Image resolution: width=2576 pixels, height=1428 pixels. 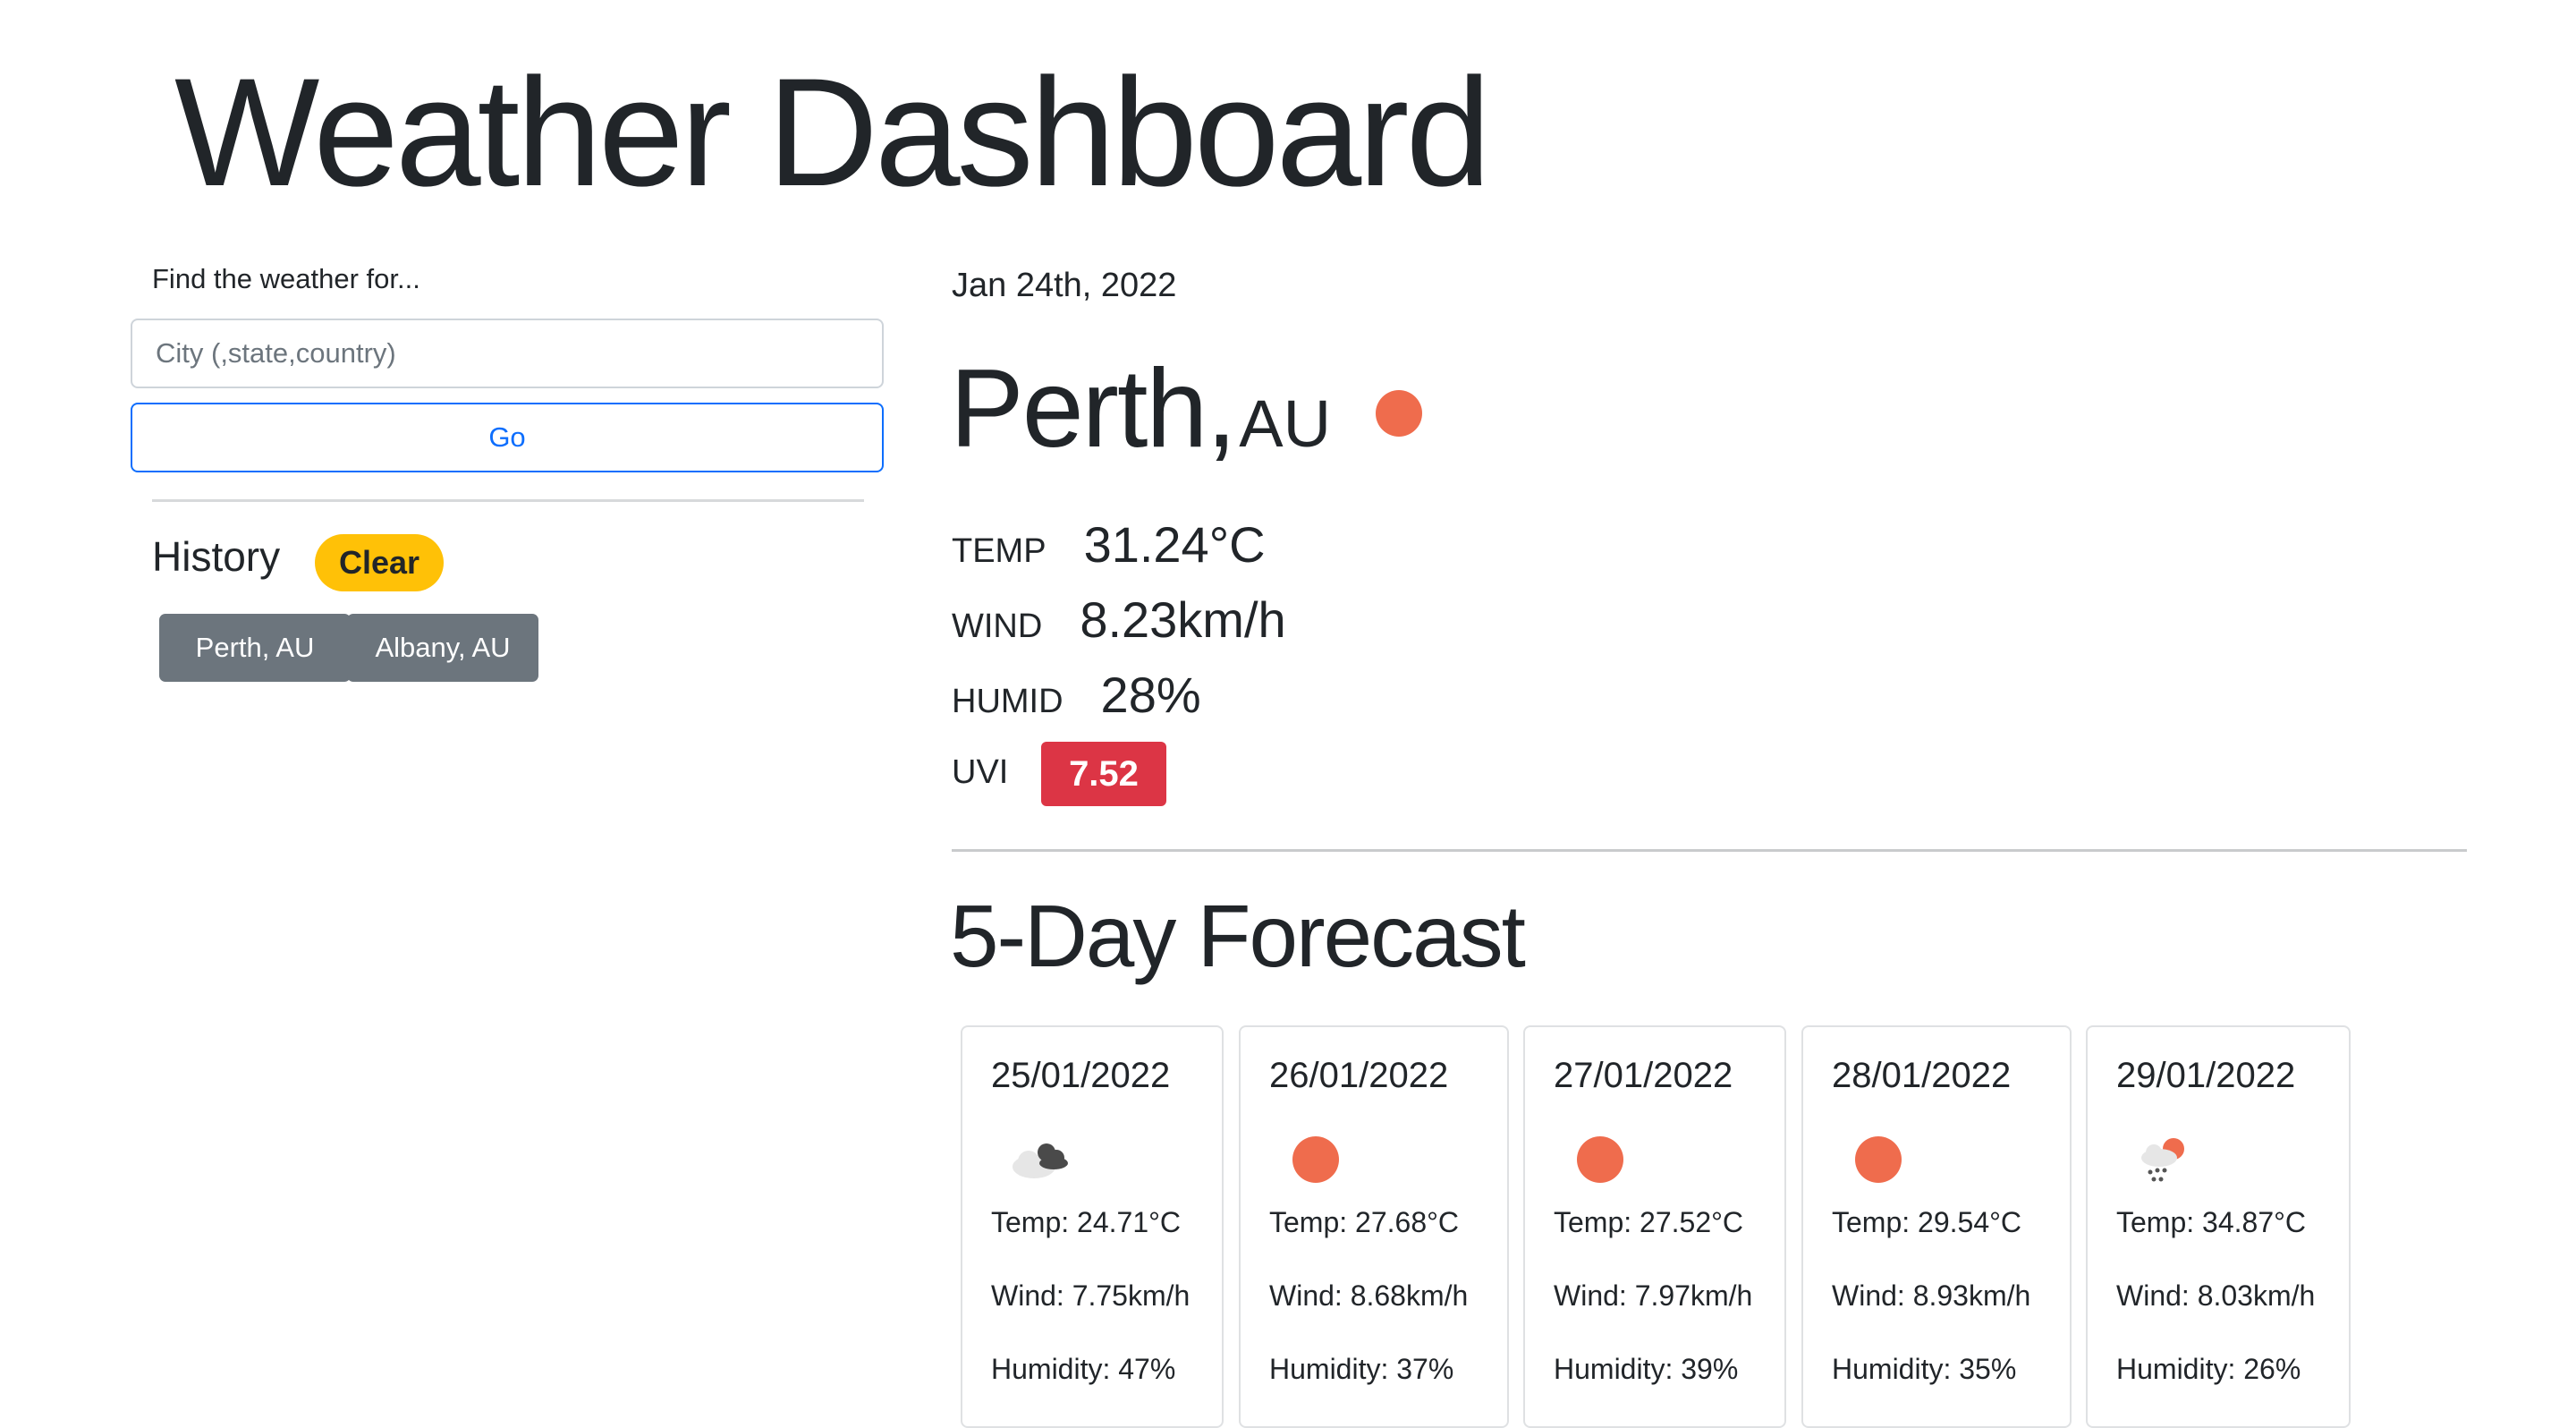 I want to click on temp-row: TEMP 31.24°C, so click(x=1109, y=545).